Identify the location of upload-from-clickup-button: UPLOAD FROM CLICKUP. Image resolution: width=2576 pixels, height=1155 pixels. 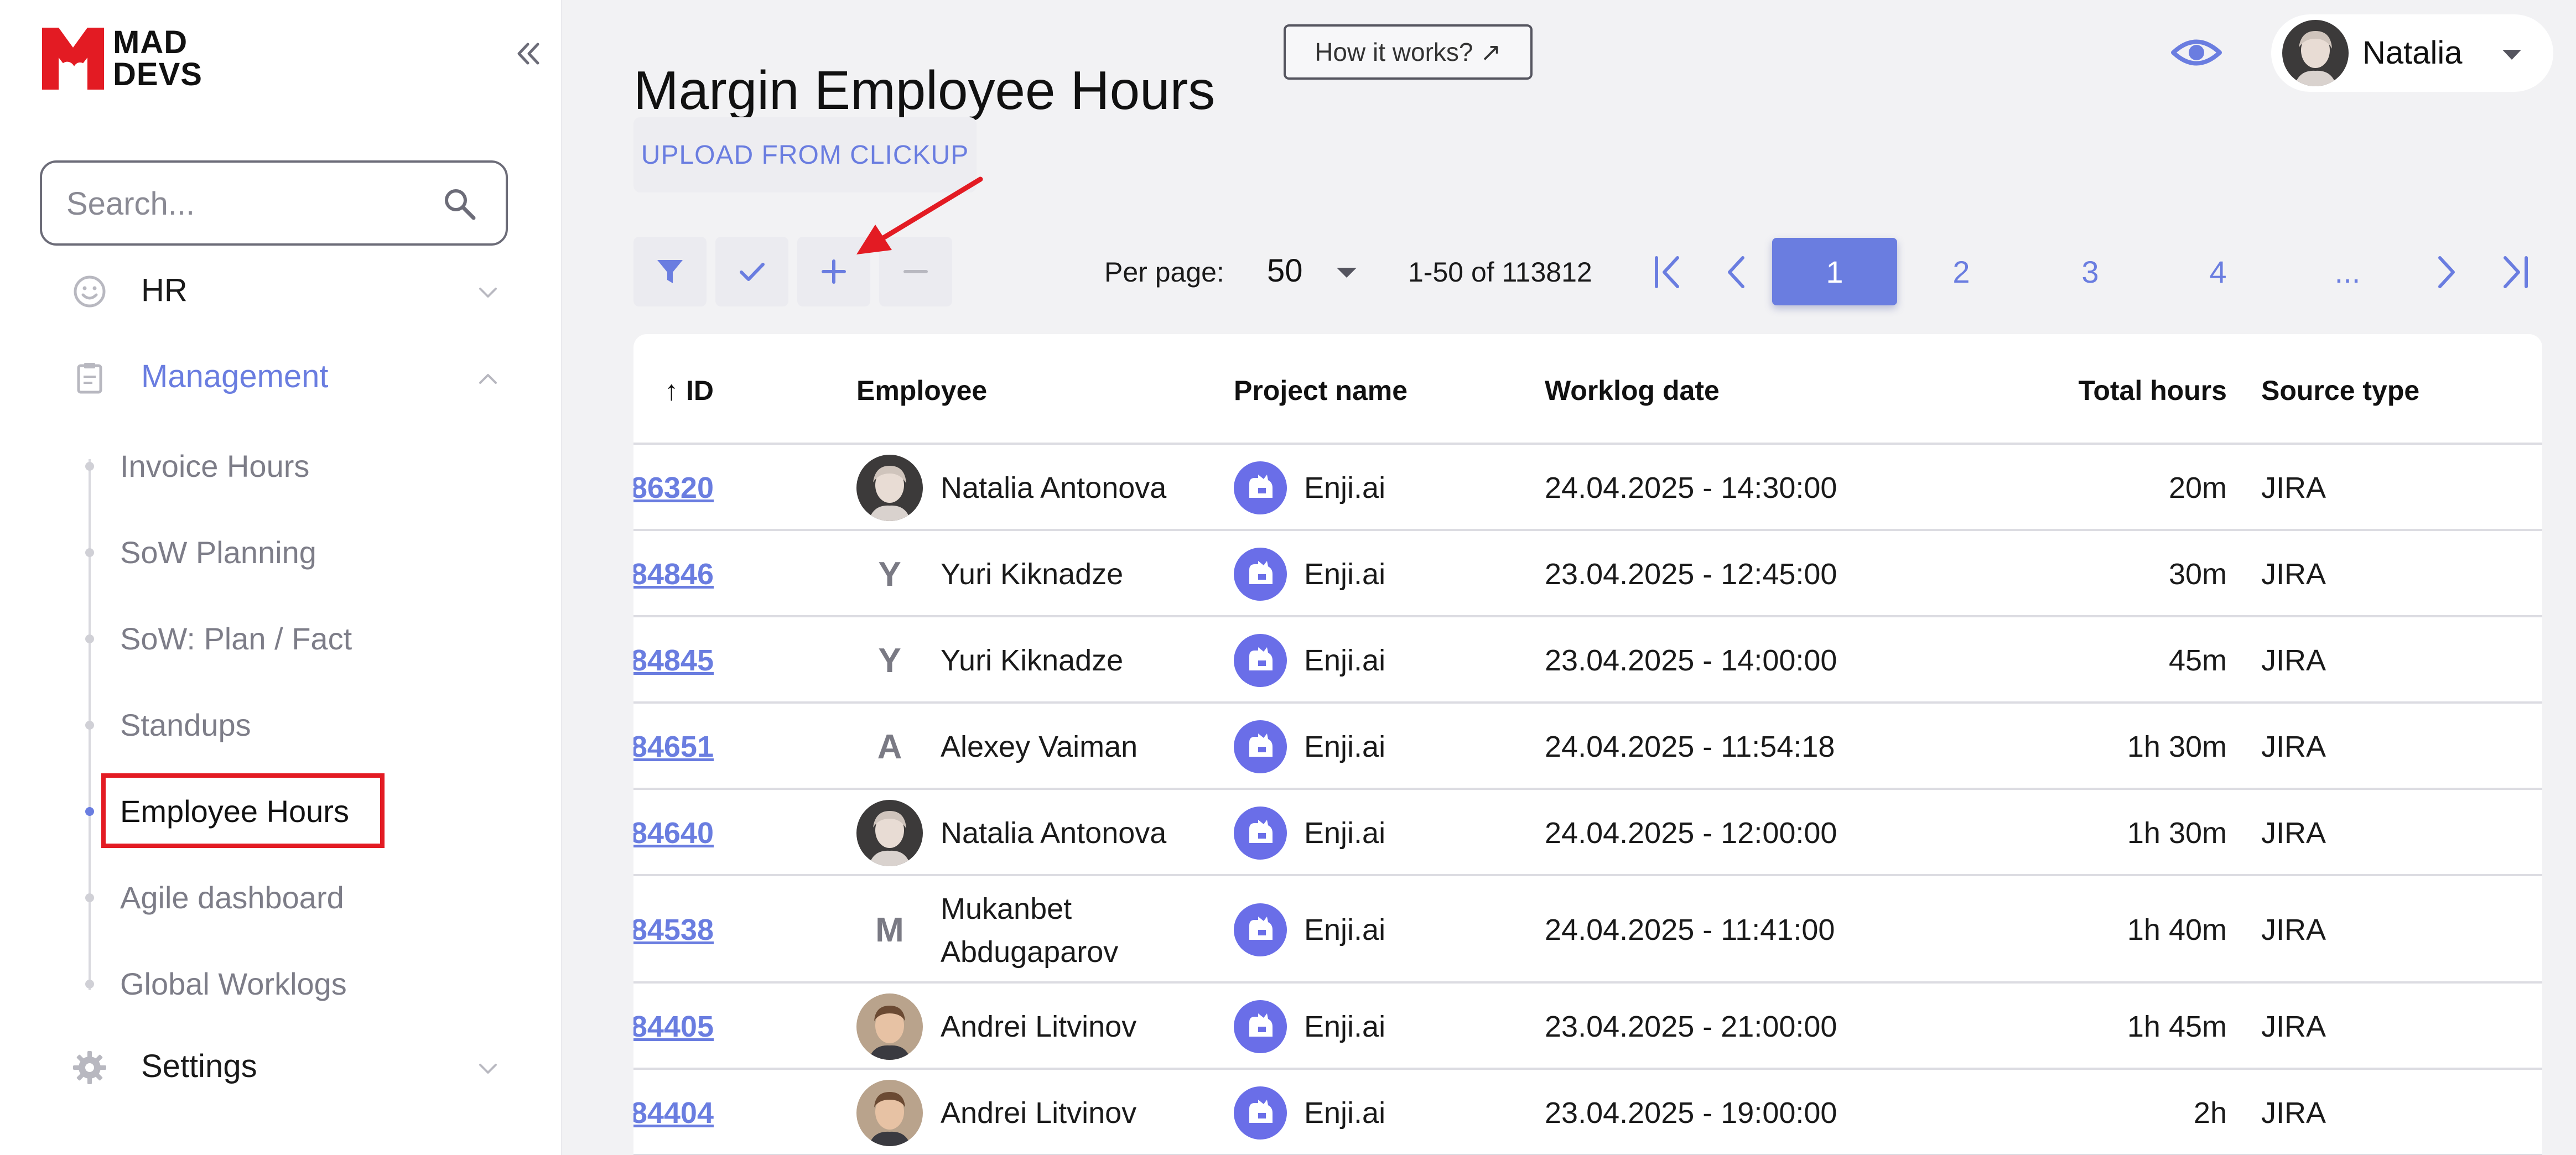
(805, 154).